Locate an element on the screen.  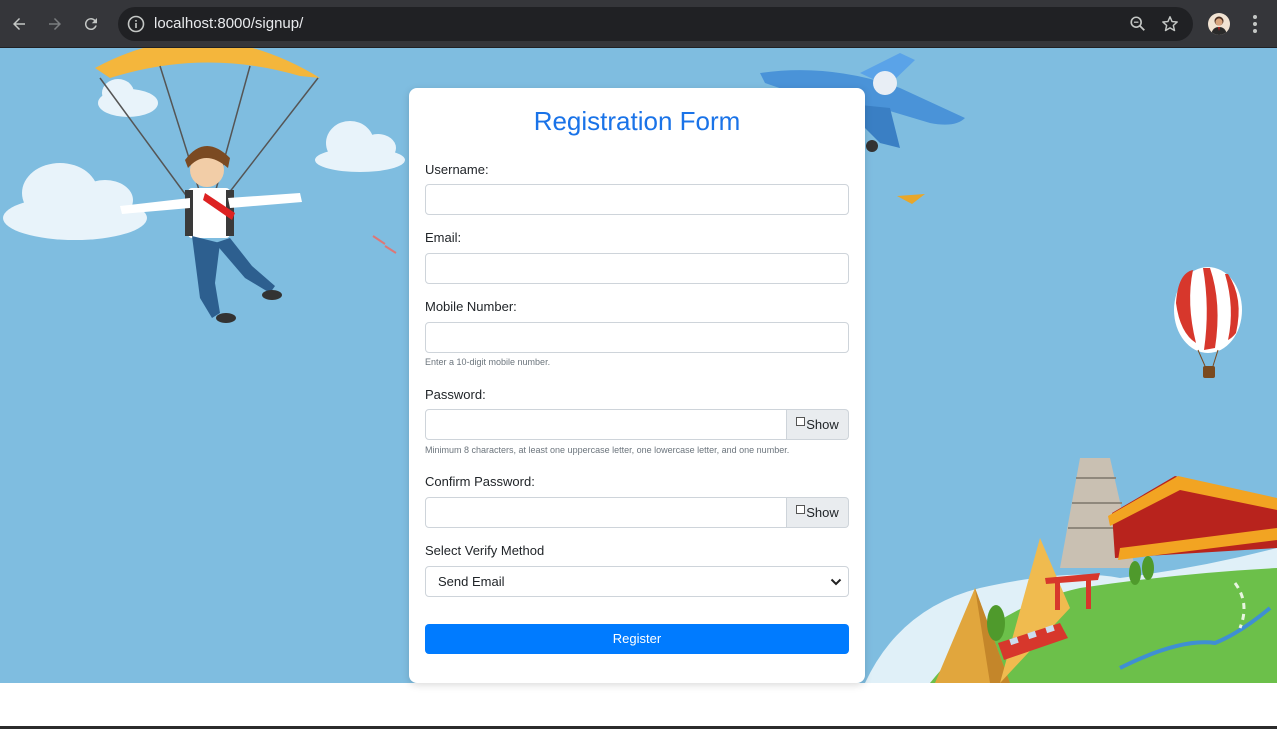
form-title: Registration Form is located at coordinates (637, 121).